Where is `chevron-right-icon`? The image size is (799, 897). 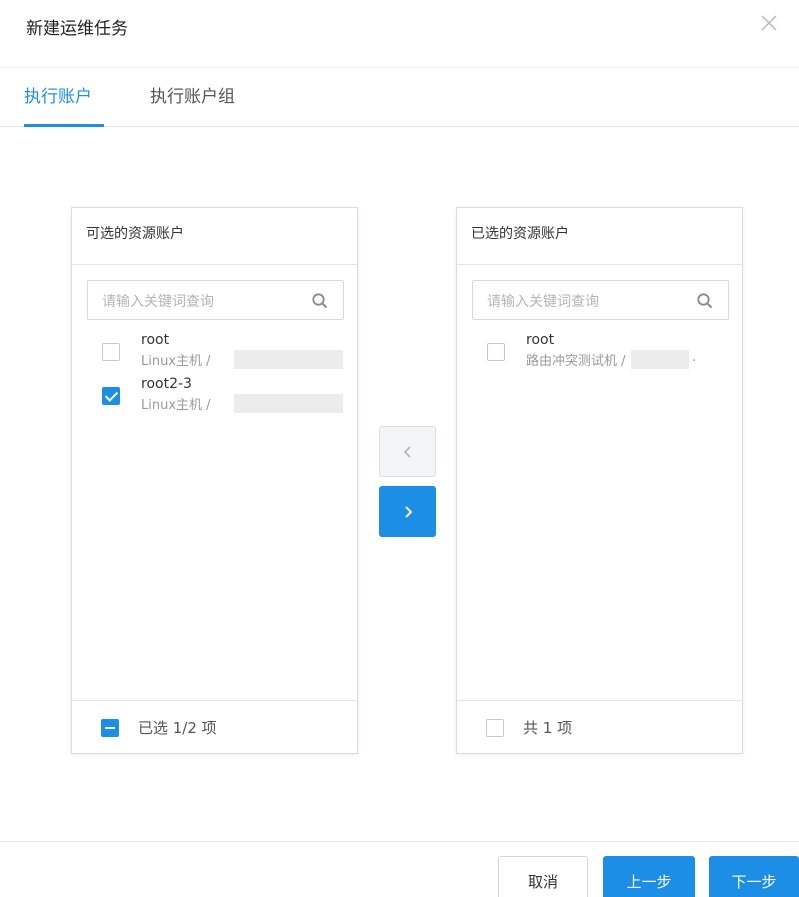 chevron-right-icon is located at coordinates (408, 511).